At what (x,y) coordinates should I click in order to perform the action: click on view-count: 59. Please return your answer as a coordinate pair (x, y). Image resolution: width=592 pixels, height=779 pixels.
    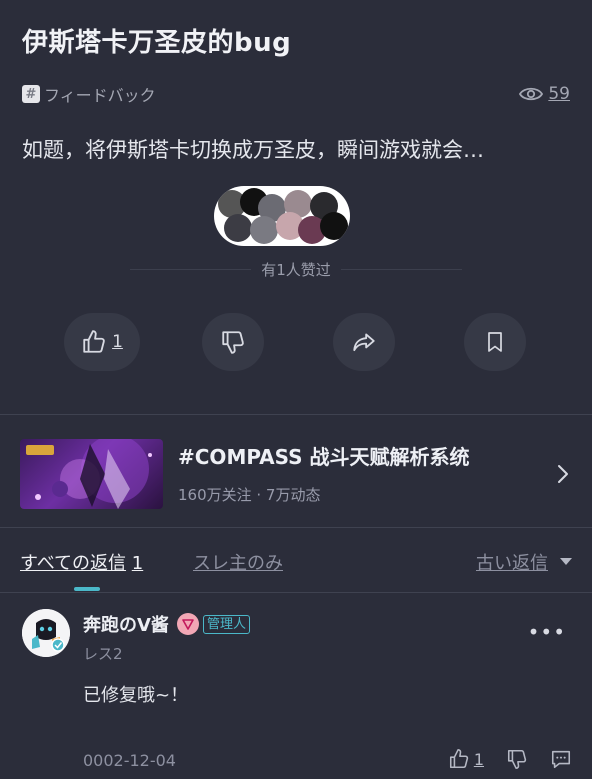
    Looking at the image, I should click on (544, 94).